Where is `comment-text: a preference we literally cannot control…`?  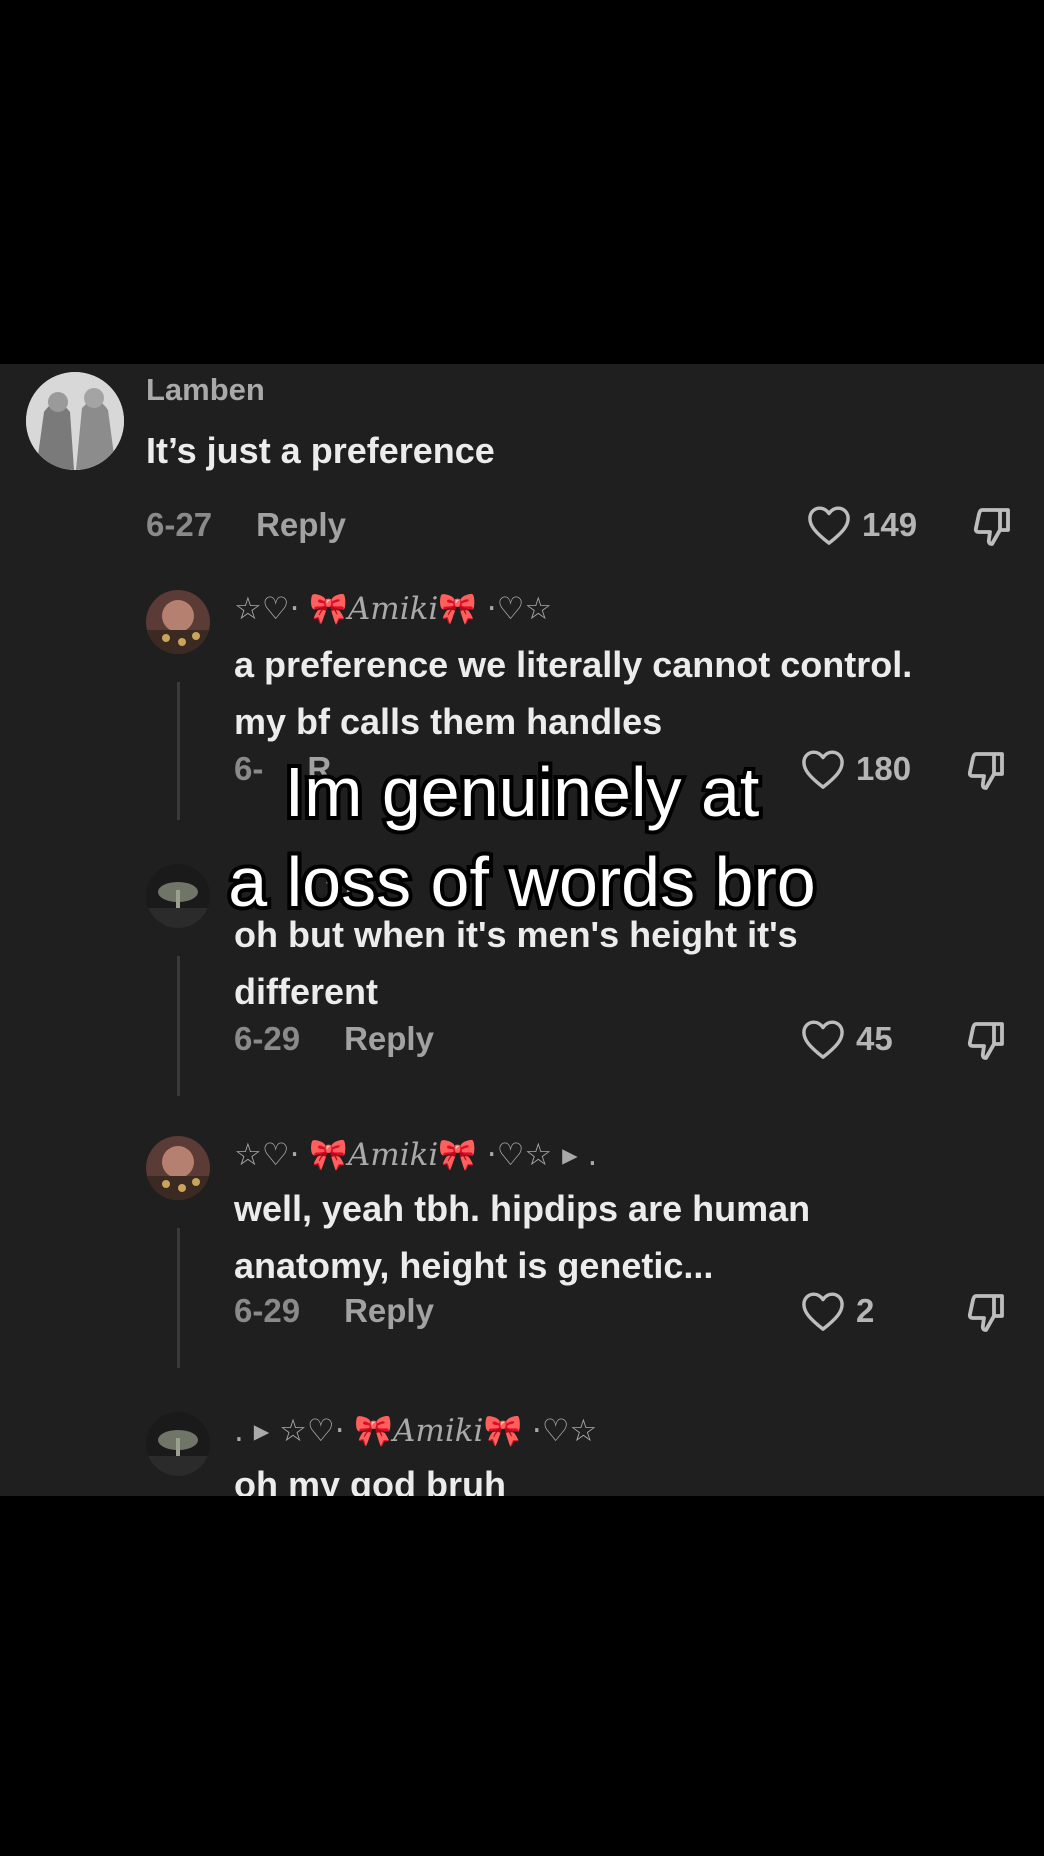 comment-text: a preference we literally cannot control… is located at coordinates (573, 693).